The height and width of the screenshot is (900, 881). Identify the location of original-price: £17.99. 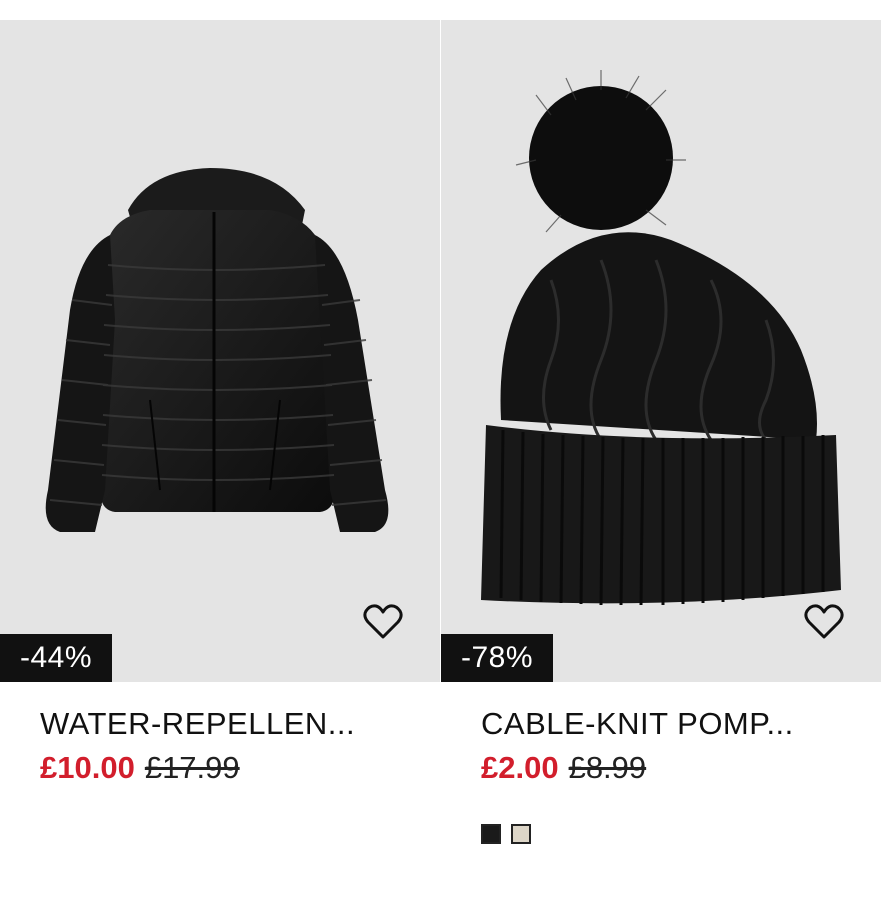
(192, 767).